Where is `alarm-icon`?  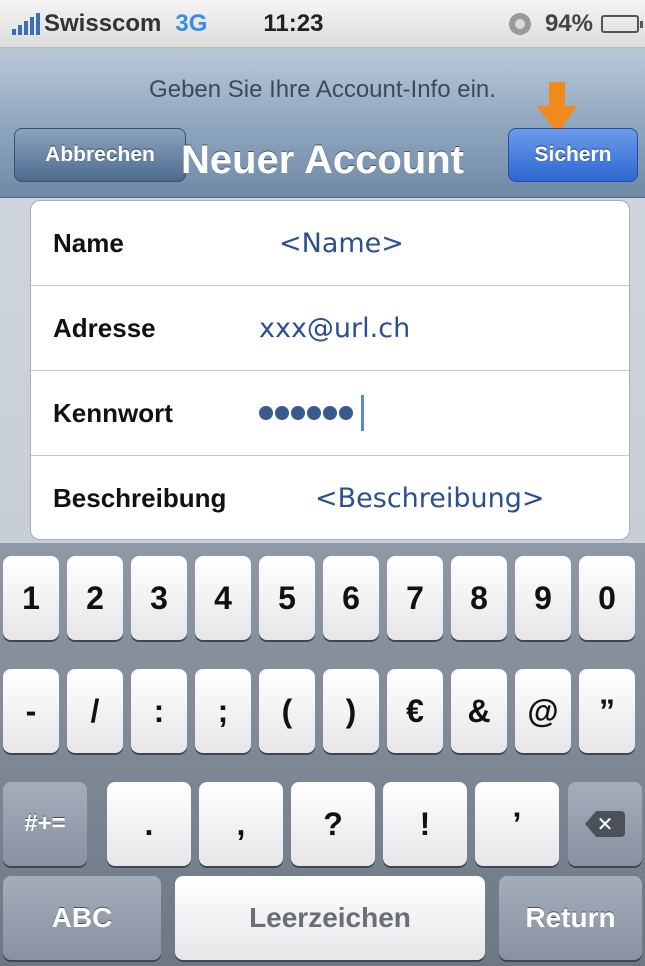 alarm-icon is located at coordinates (519, 23).